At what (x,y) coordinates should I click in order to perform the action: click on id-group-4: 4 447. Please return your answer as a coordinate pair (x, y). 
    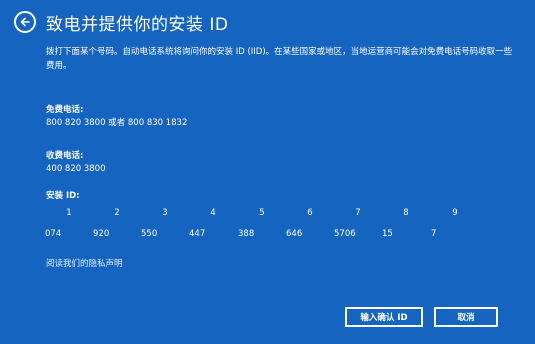
    Looking at the image, I should click on (213, 224).